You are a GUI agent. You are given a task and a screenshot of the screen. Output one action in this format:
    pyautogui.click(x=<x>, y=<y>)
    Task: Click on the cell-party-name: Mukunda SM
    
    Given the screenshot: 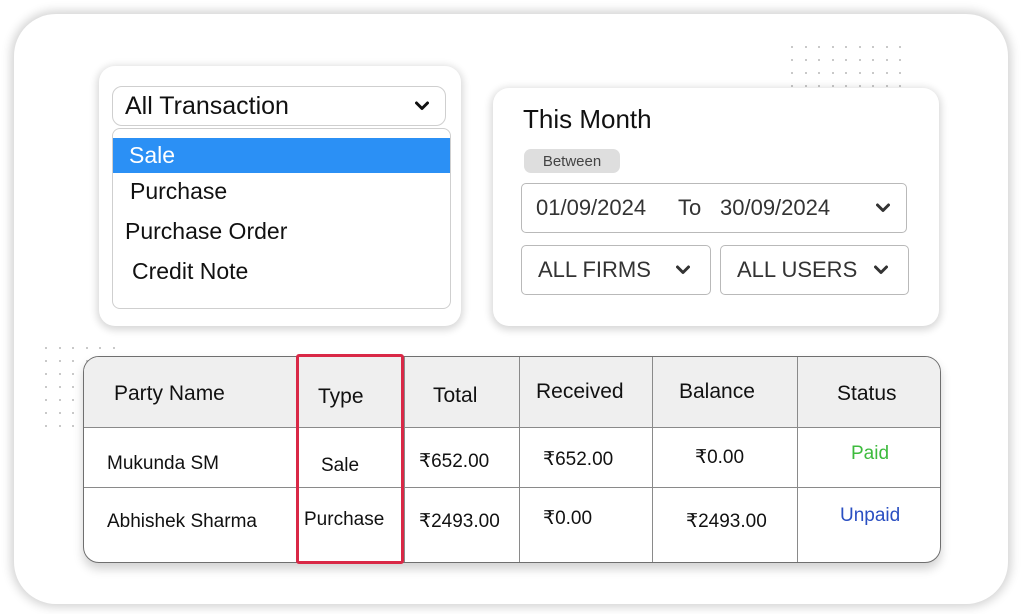 What is the action you would take?
    pyautogui.click(x=163, y=463)
    